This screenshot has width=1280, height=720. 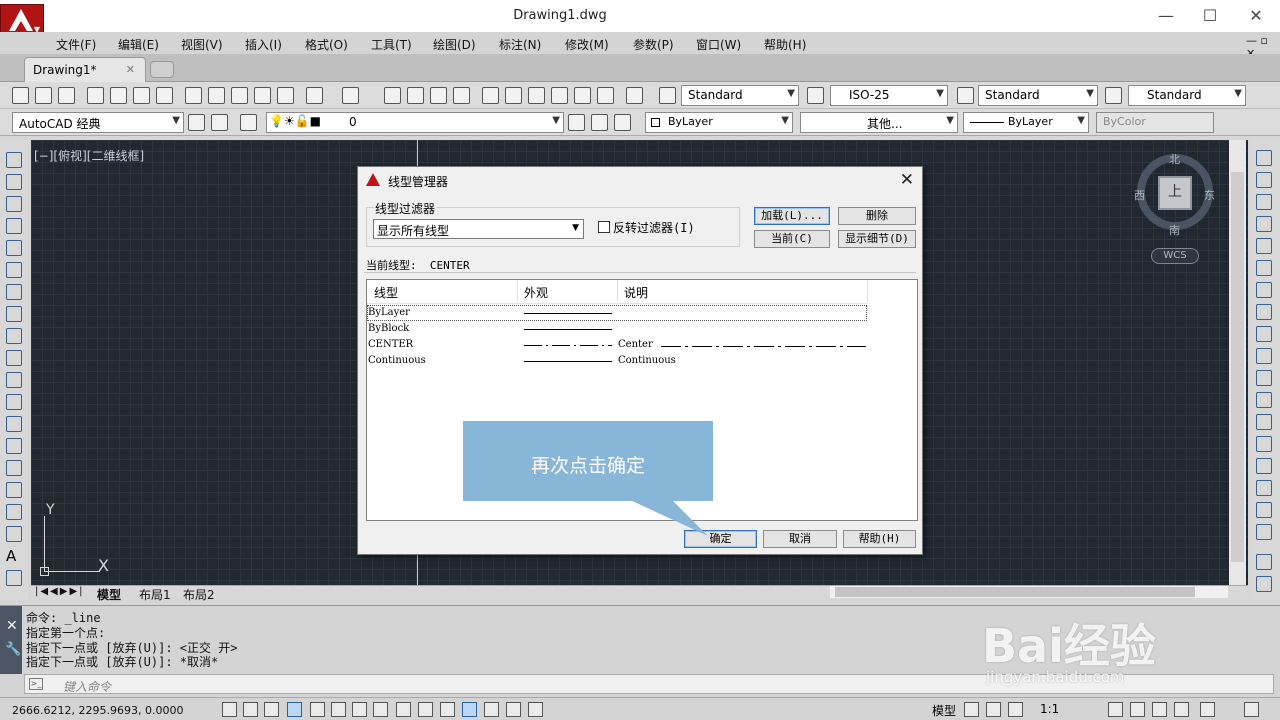 I want to click on help-icon, so click(x=634, y=95).